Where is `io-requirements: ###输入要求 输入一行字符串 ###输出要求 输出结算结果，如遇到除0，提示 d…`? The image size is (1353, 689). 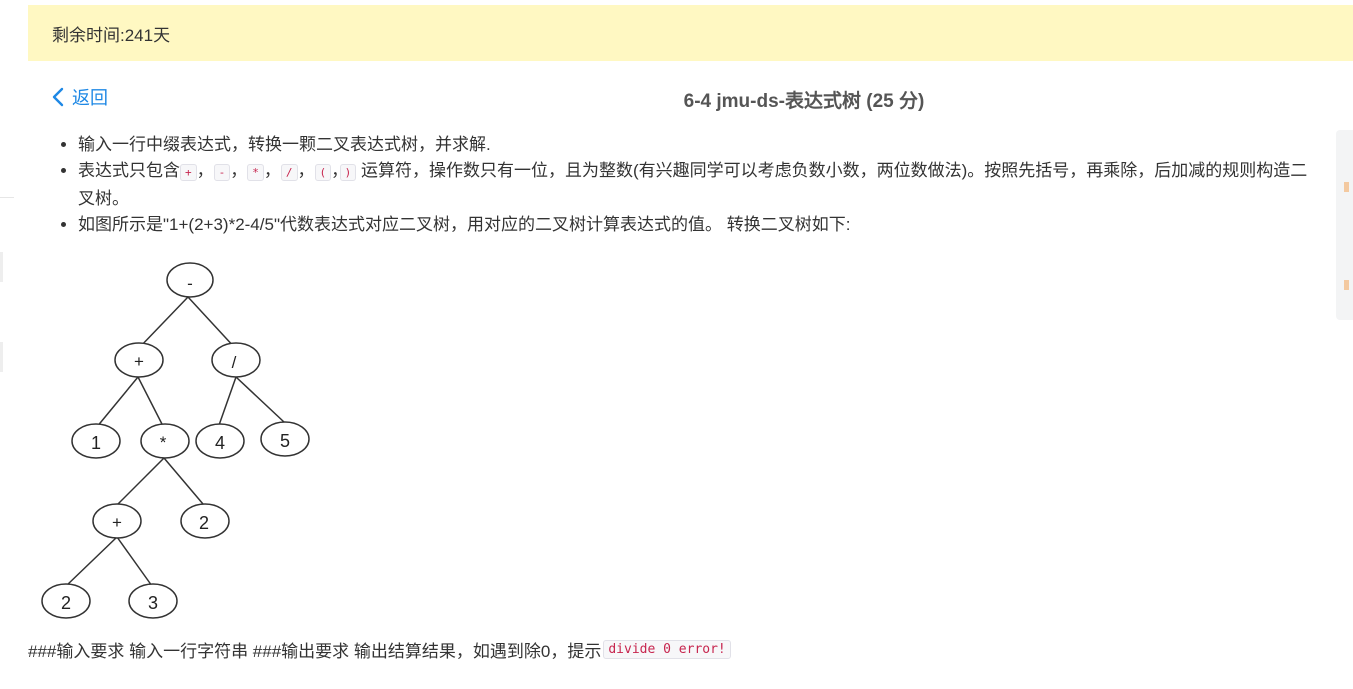
io-requirements: ###输入要求 输入一行字符串 ###输出要求 输出结算结果，如遇到除0，提示 d… is located at coordinates (379, 649).